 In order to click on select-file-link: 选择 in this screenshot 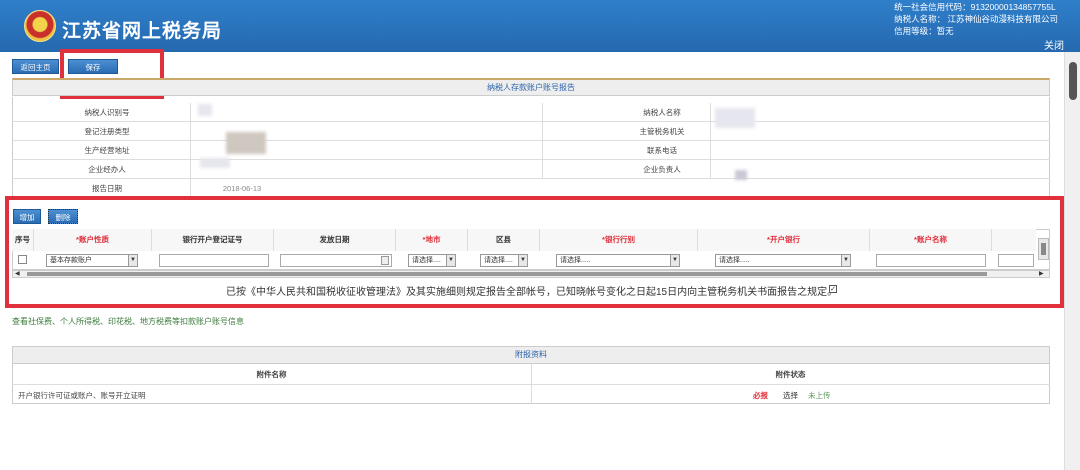, I will do `click(790, 395)`.